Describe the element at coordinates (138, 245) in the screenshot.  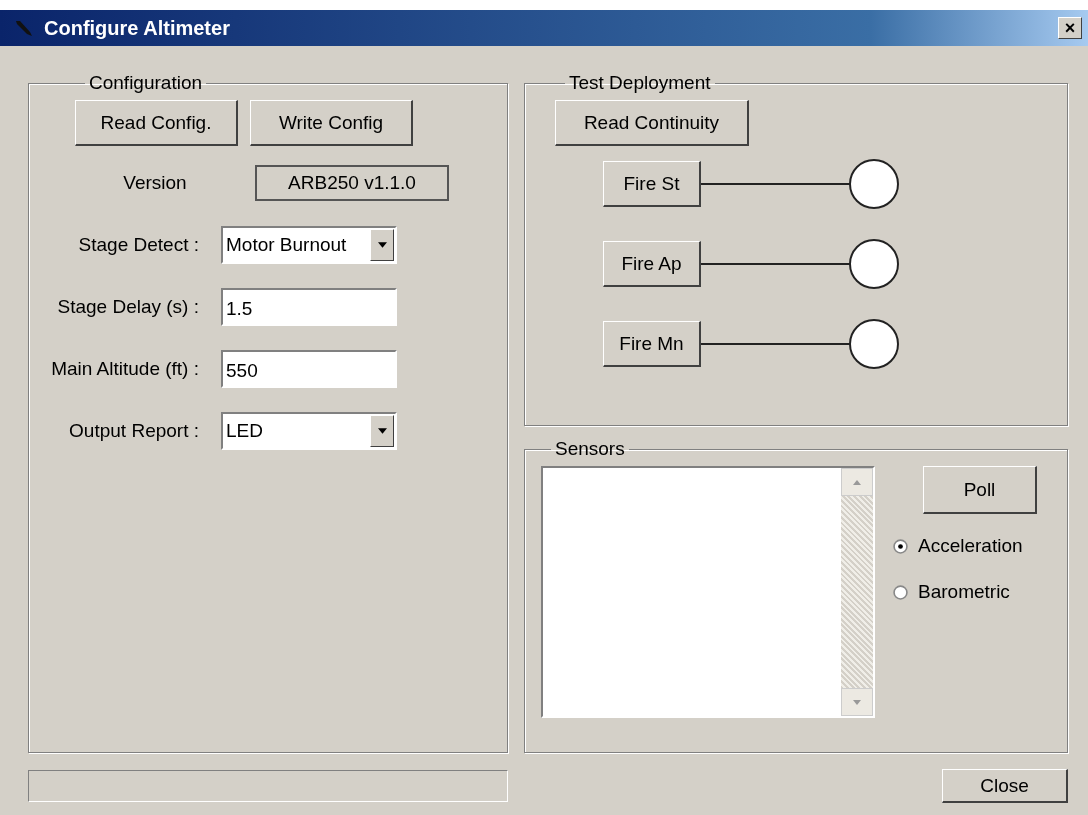
I see `field-label: Stage Detect :` at that location.